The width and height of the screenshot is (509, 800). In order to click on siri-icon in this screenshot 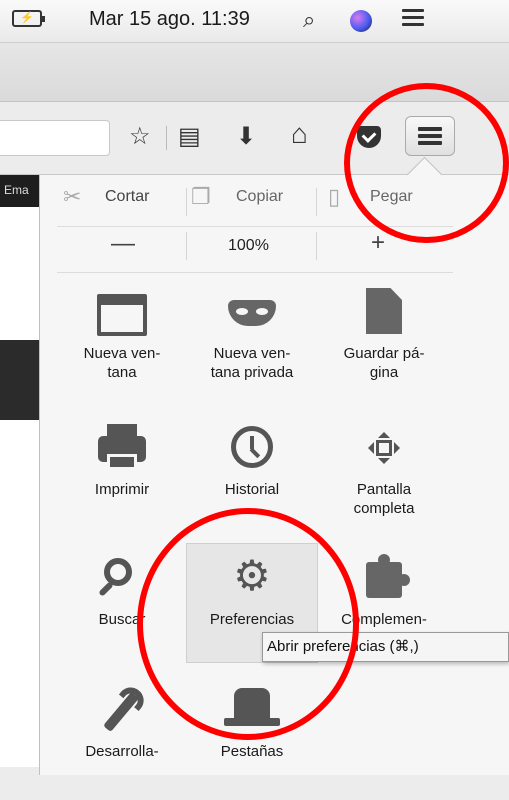, I will do `click(361, 21)`.